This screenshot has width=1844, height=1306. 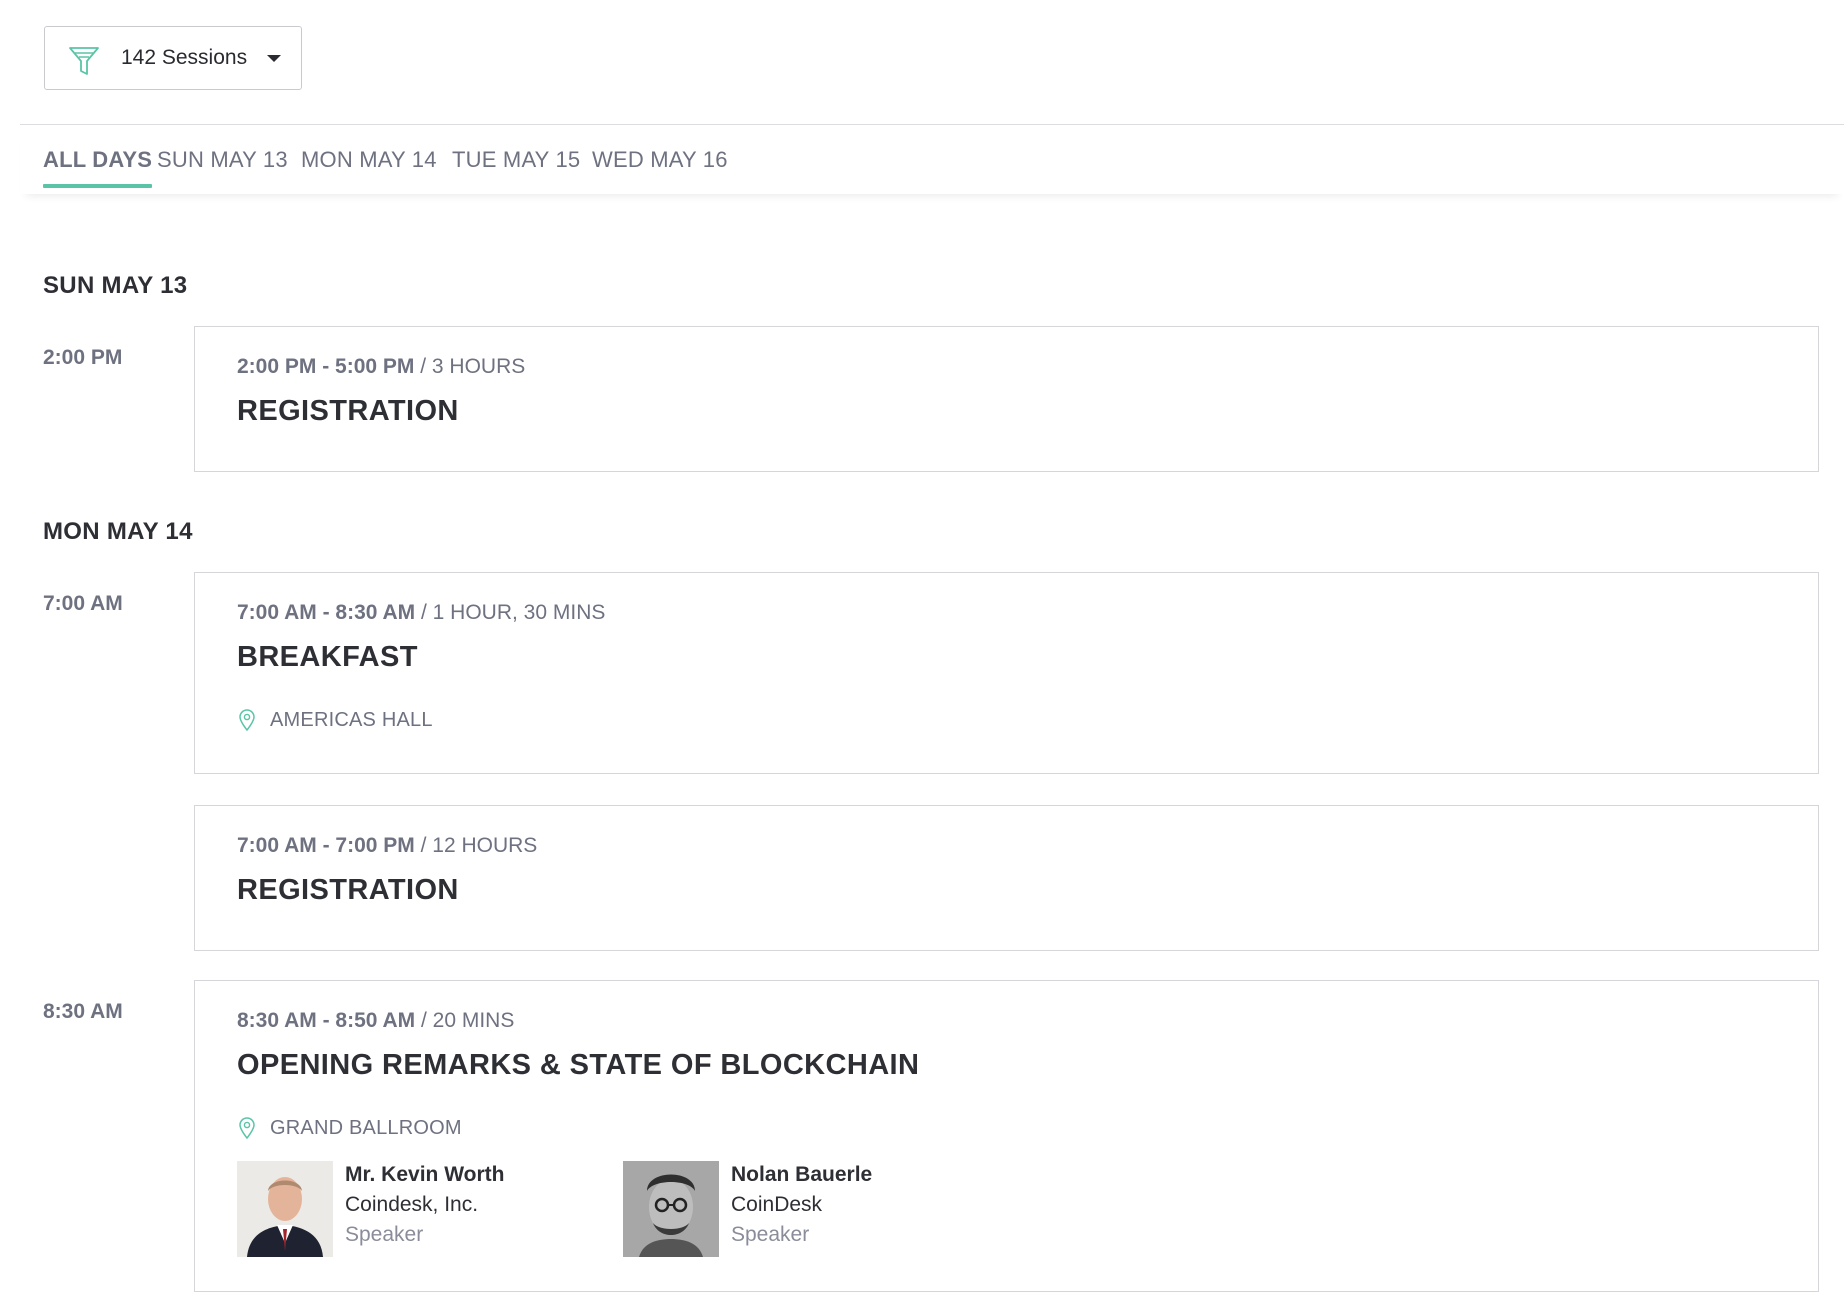 What do you see at coordinates (516, 167) in the screenshot?
I see `tab-tue-may-15: TUE MAY 15` at bounding box center [516, 167].